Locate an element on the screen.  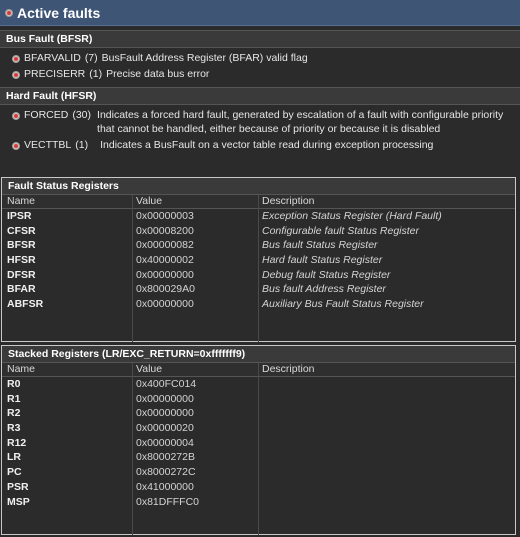
register-name: IPSR is located at coordinates (19, 216).